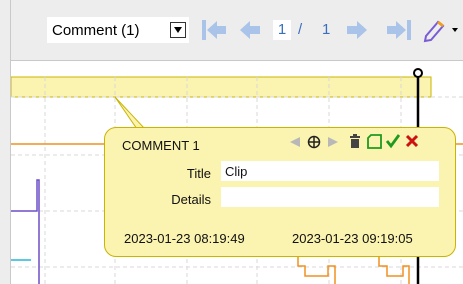 The image size is (463, 284). Describe the element at coordinates (295, 142) in the screenshot. I see `previous-comment-icon` at that location.